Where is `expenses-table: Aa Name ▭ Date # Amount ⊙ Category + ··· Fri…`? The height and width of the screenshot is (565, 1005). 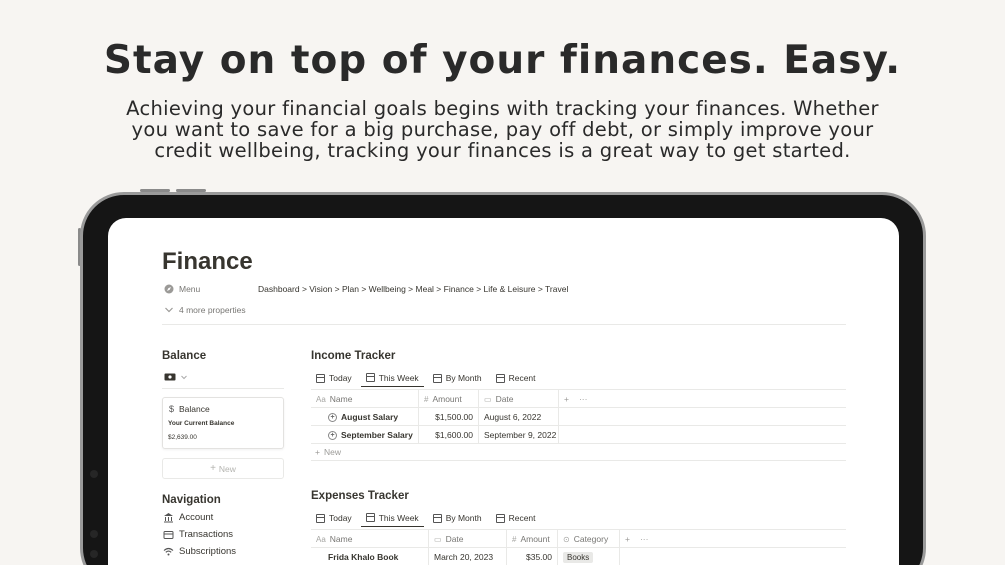 expenses-table: Aa Name ▭ Date # Amount ⊙ Category + ··· Fri… is located at coordinates (578, 547).